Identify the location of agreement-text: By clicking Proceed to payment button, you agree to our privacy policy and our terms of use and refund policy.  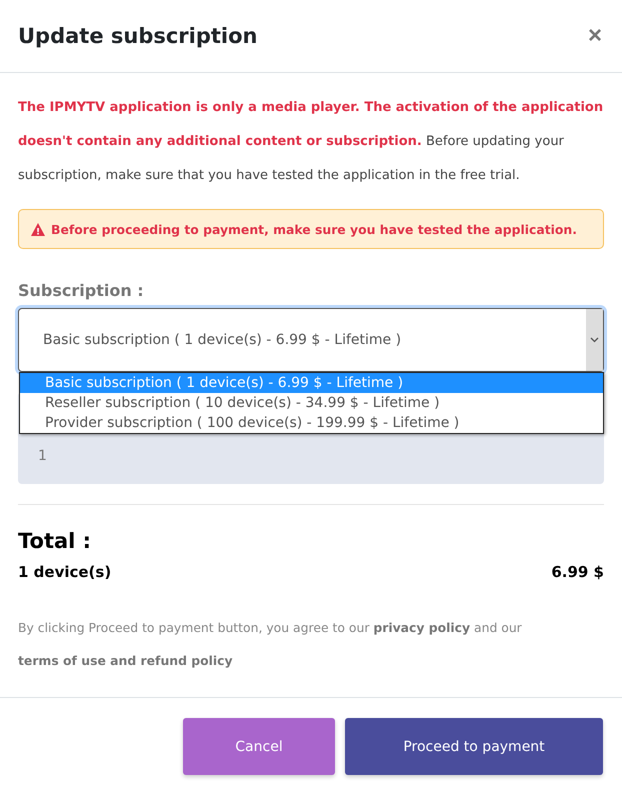
(270, 644).